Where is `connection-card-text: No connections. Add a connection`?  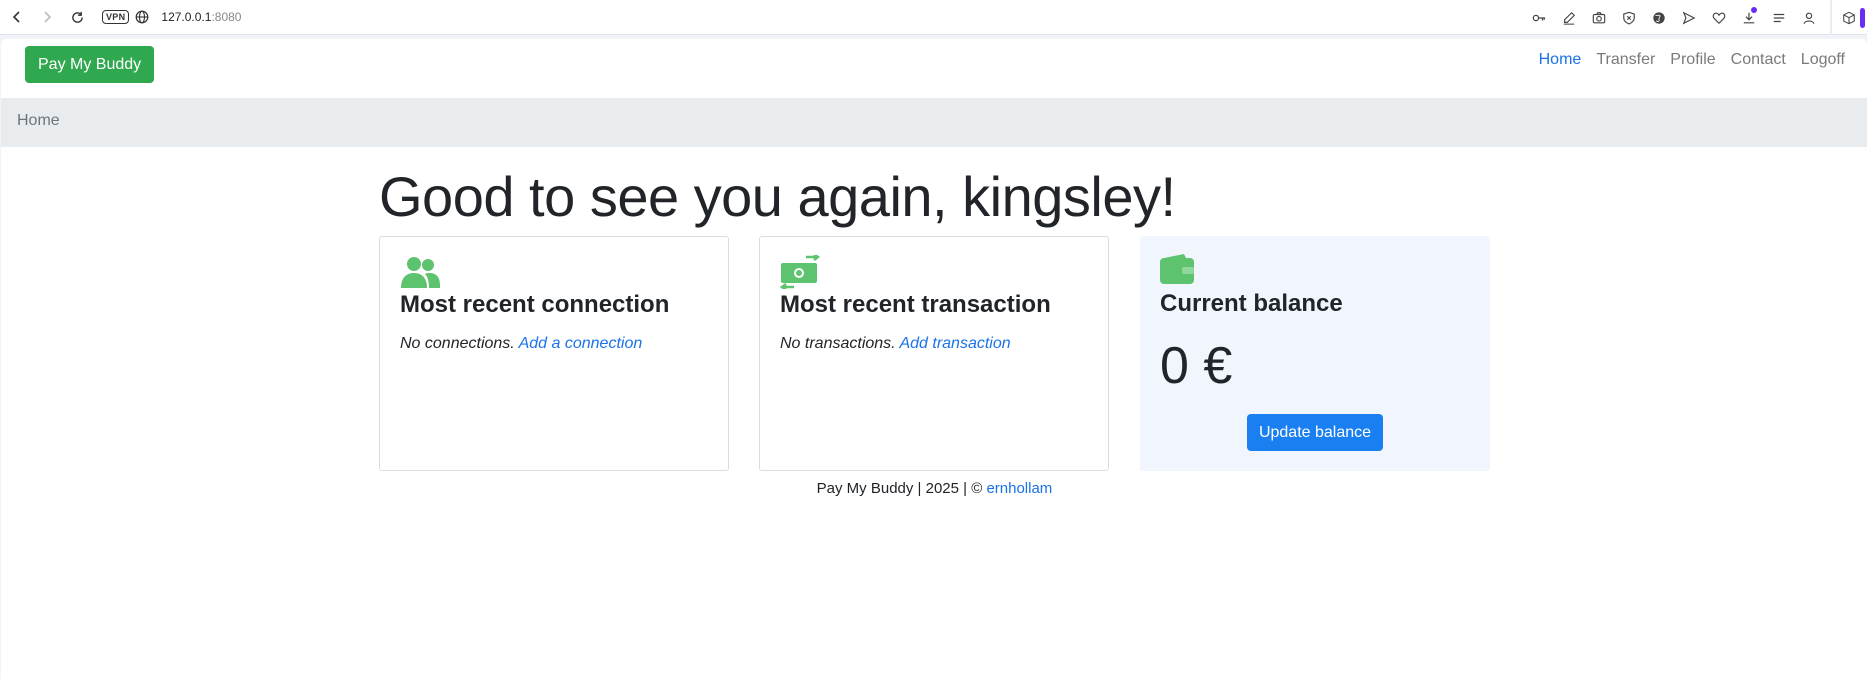
connection-card-text: No connections. Add a connection is located at coordinates (521, 344).